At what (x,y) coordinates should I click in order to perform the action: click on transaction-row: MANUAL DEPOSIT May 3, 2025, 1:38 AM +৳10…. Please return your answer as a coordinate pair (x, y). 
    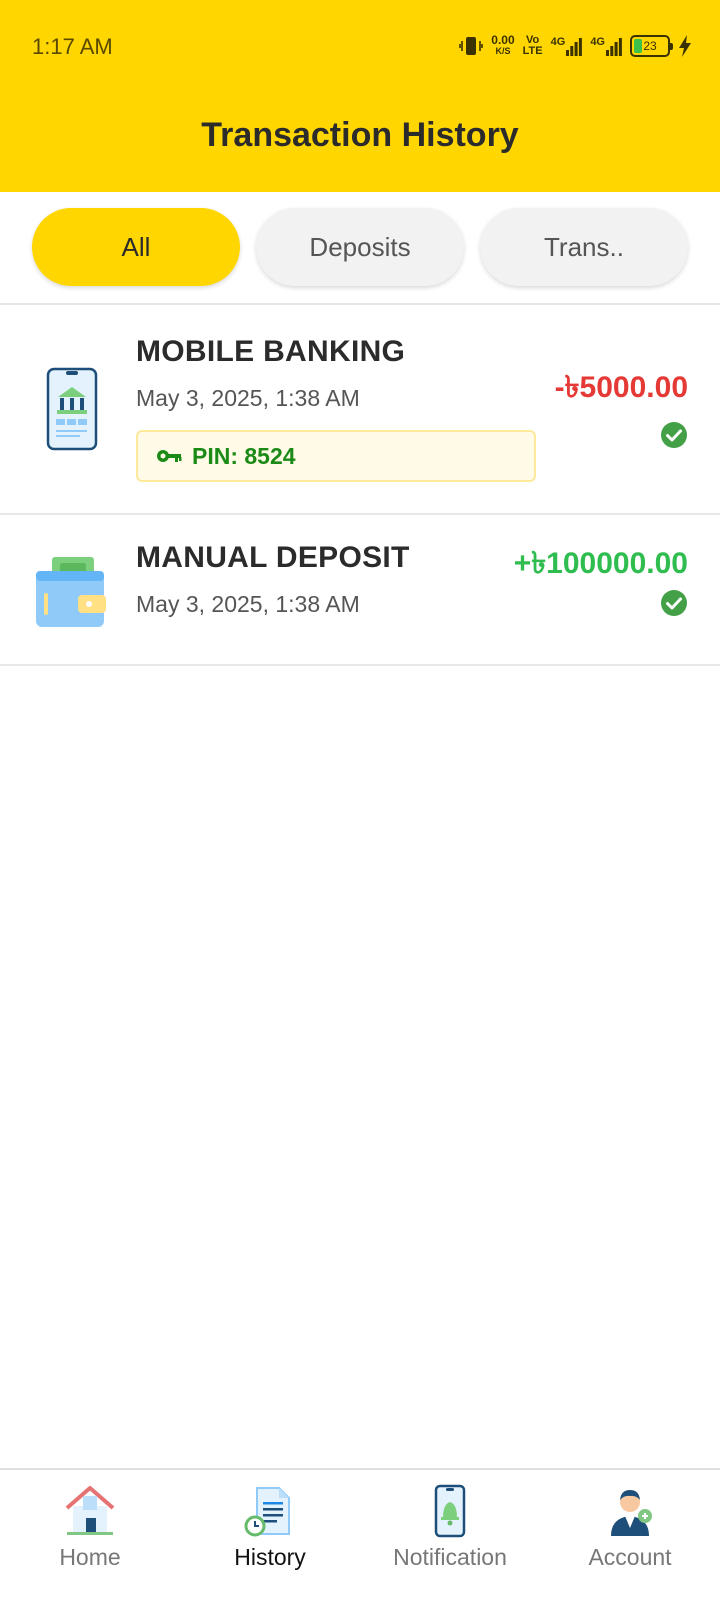
    Looking at the image, I should click on (360, 590).